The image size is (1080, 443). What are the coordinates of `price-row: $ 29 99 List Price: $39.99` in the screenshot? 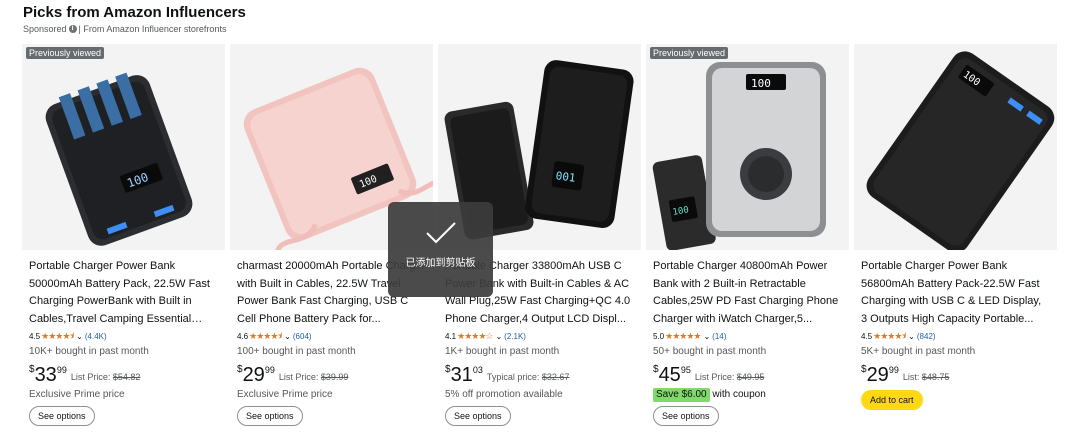 It's located at (331, 375).